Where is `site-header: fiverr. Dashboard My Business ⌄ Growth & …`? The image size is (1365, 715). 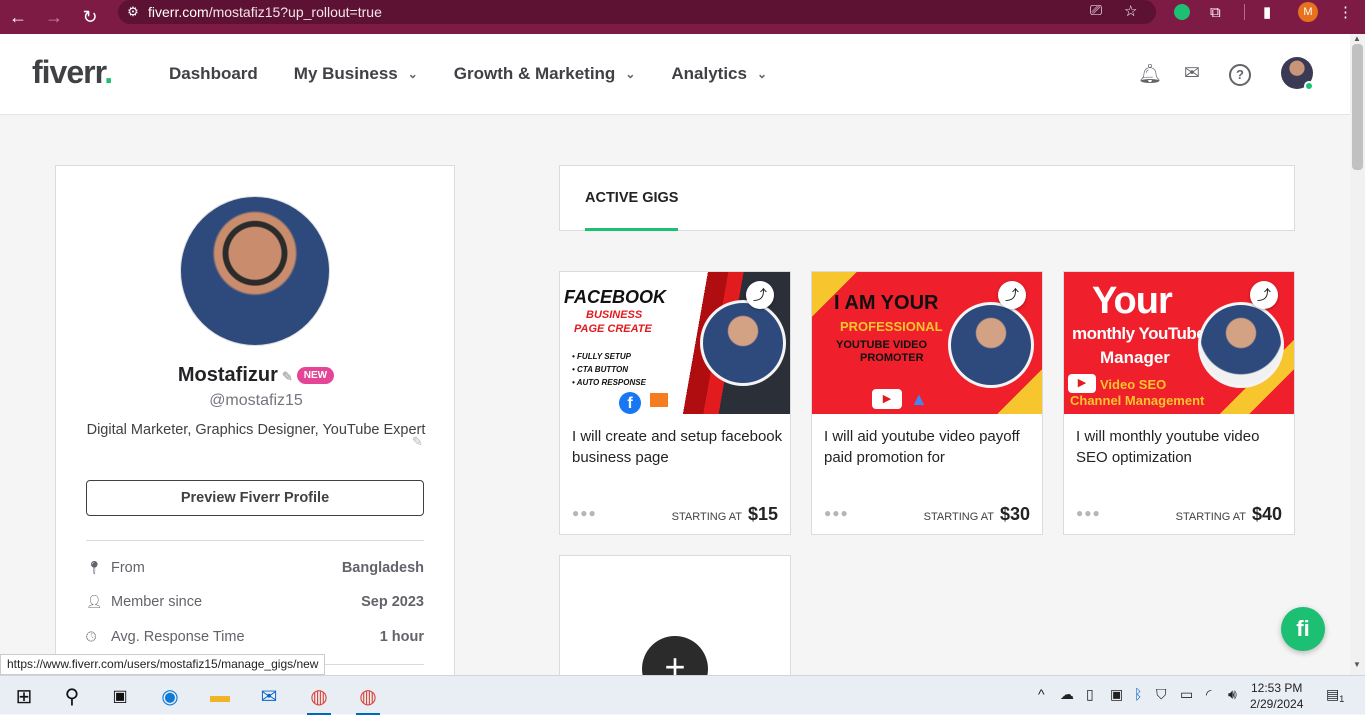
site-header: fiverr. Dashboard My Business ⌄ Growth & … is located at coordinates (675, 74).